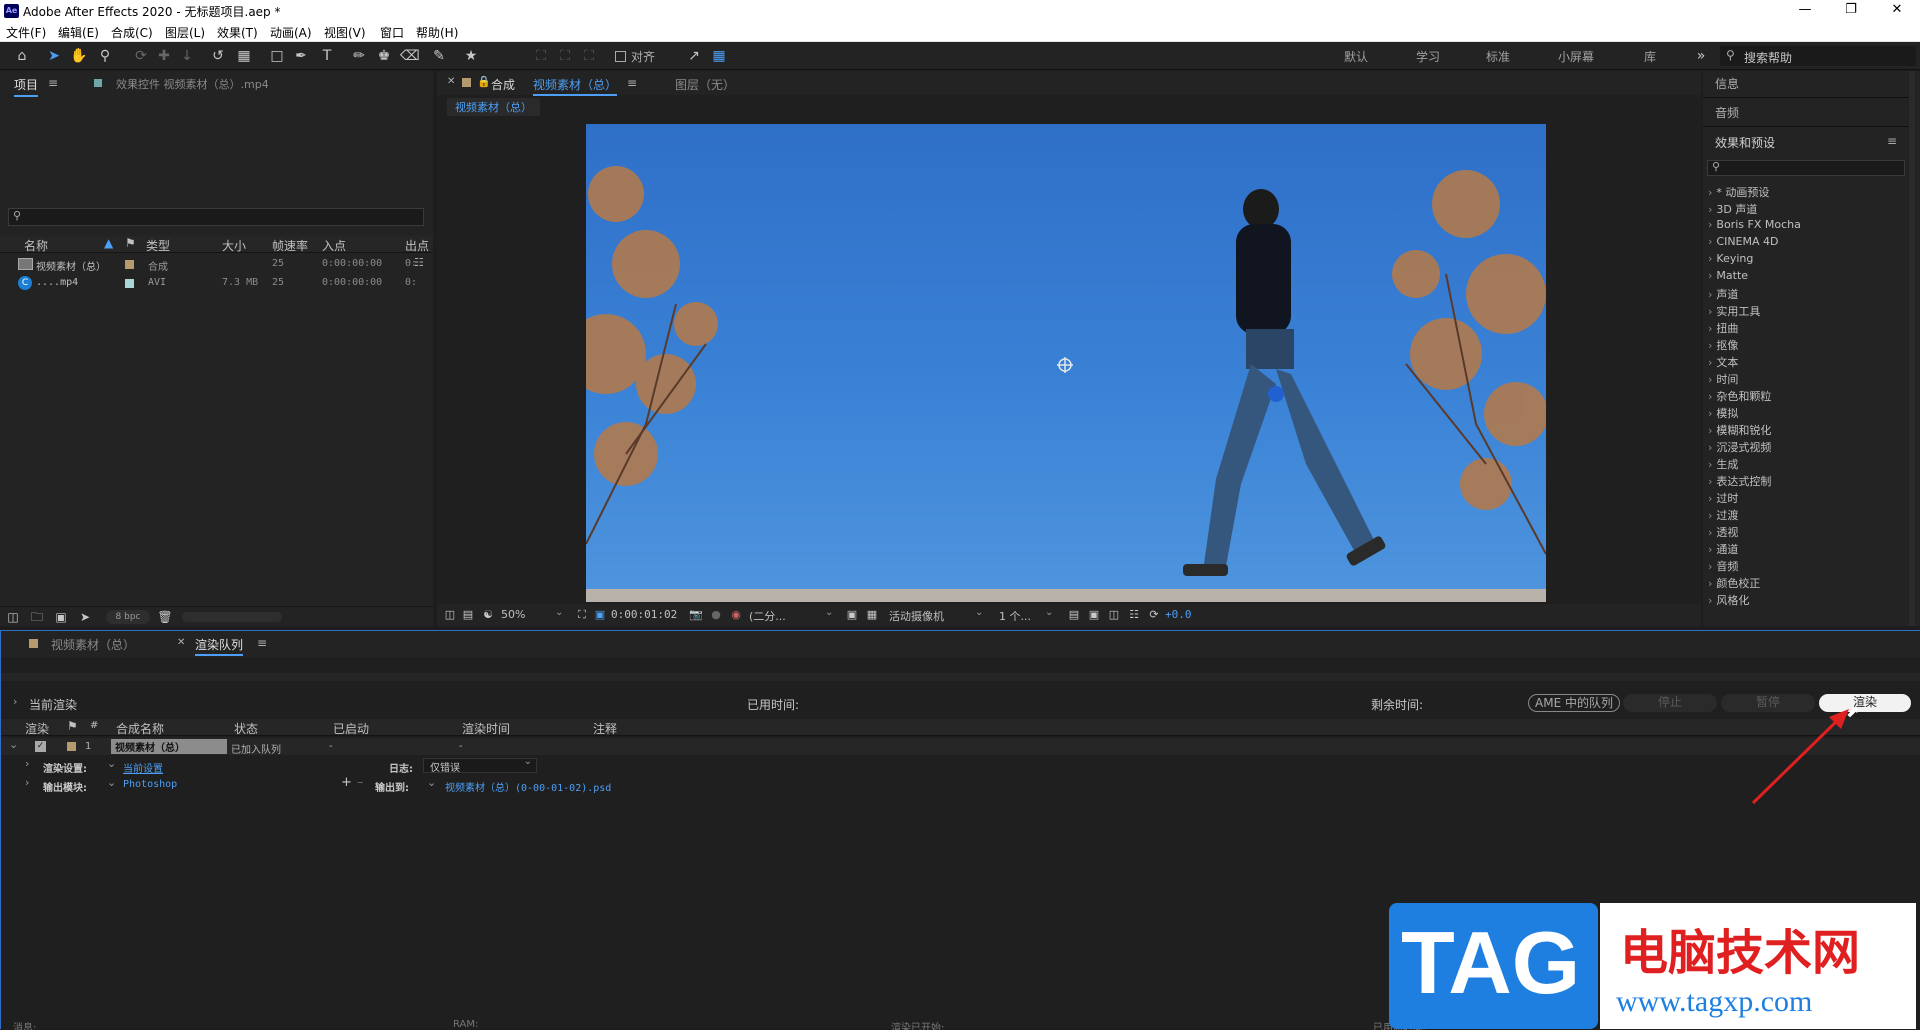 This screenshot has width=1920, height=1030. I want to click on menu-edit: 编辑(E), so click(78, 32).